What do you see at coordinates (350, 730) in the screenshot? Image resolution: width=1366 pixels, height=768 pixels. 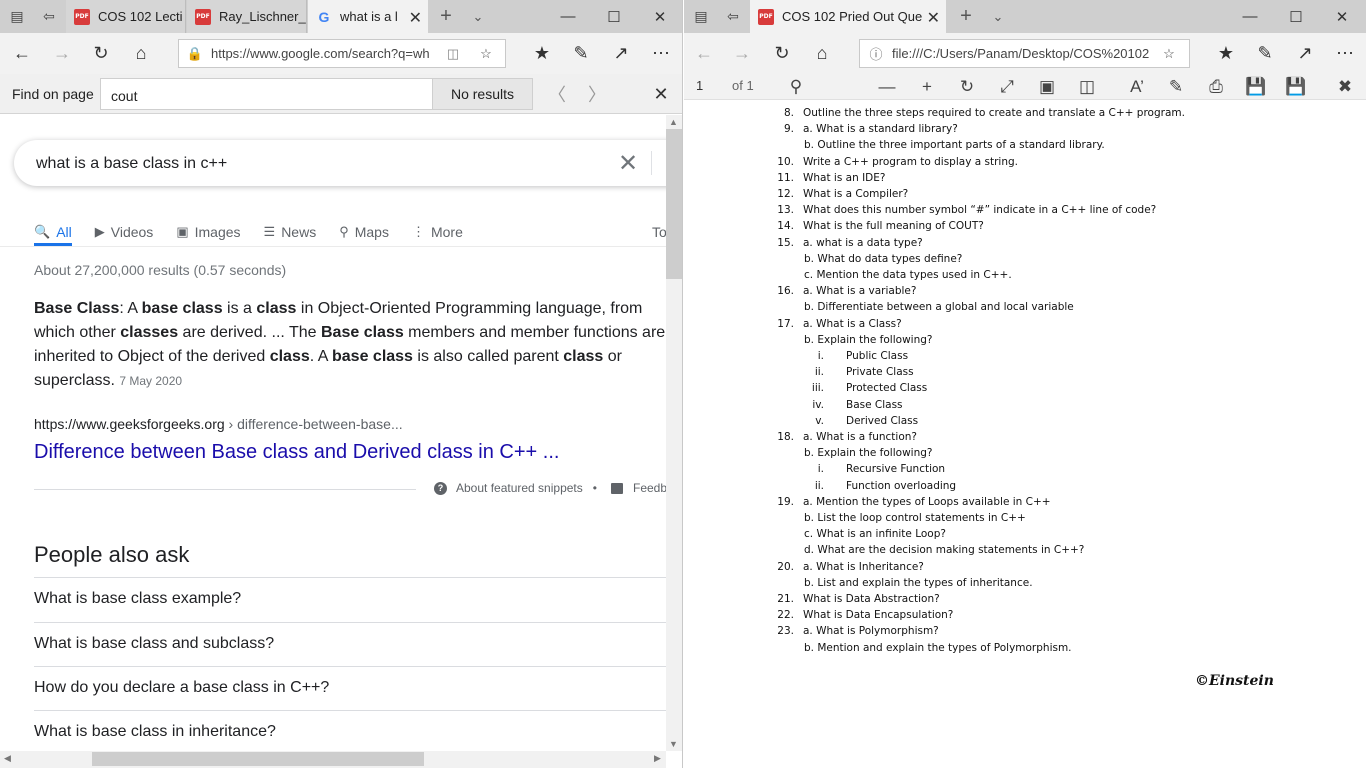 I see `paa-question: What is base class in inheritance?` at bounding box center [350, 730].